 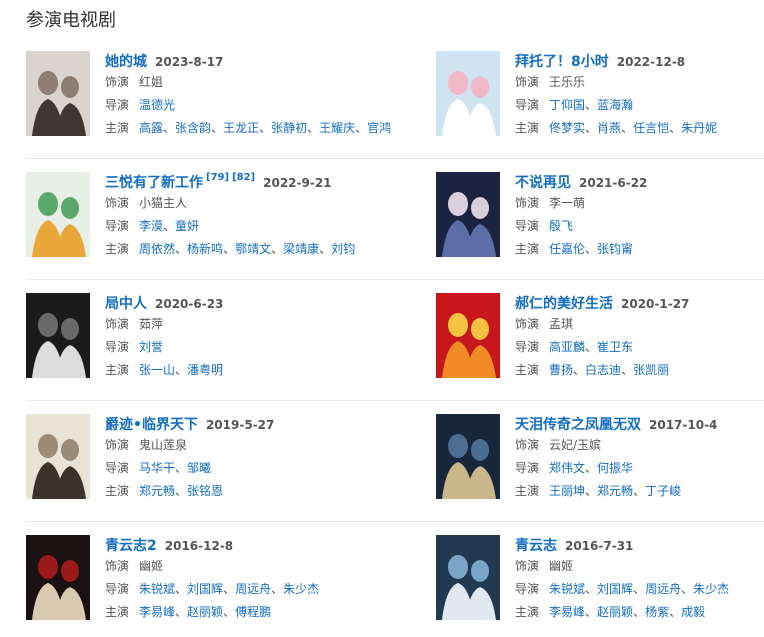 I want to click on reference-link: [79], so click(x=217, y=177).